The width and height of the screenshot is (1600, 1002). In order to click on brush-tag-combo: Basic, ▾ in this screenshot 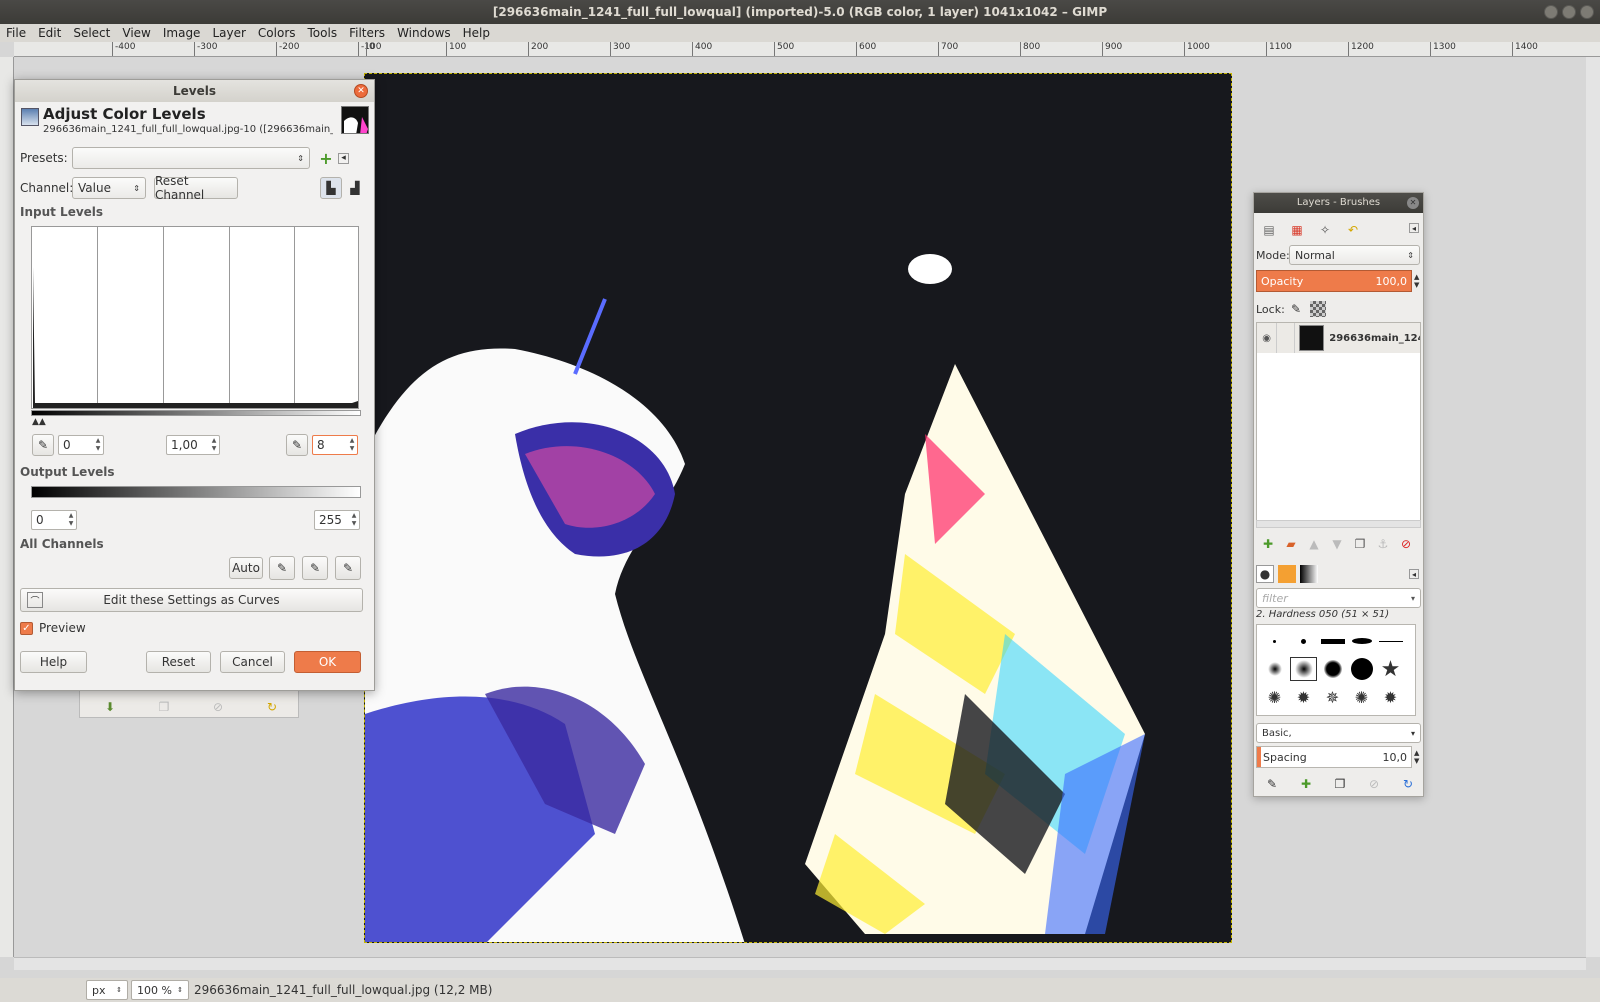, I will do `click(1338, 733)`.